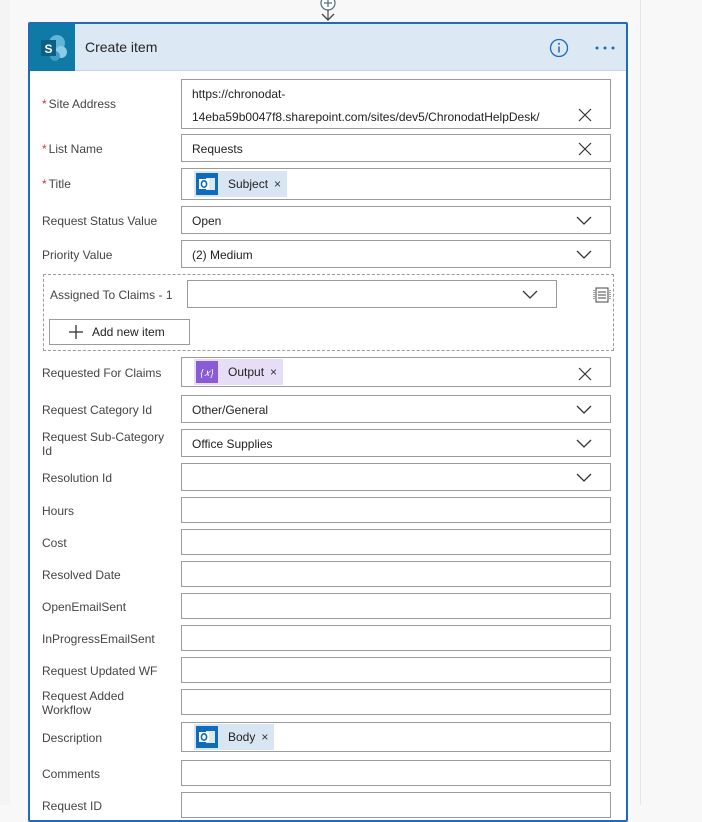  I want to click on add-step-connector-icon, so click(328, 11).